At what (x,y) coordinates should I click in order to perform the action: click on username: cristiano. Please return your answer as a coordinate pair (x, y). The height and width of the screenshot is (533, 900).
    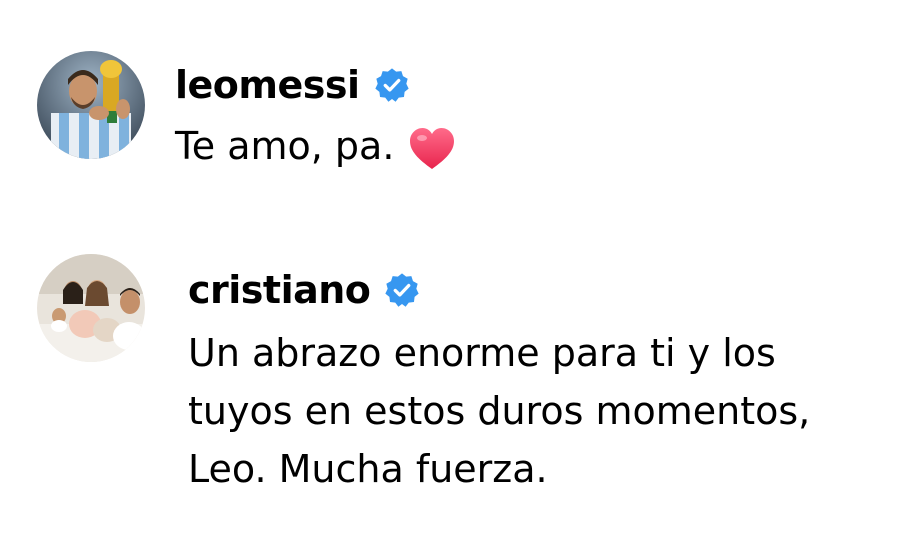
    Looking at the image, I should click on (279, 290).